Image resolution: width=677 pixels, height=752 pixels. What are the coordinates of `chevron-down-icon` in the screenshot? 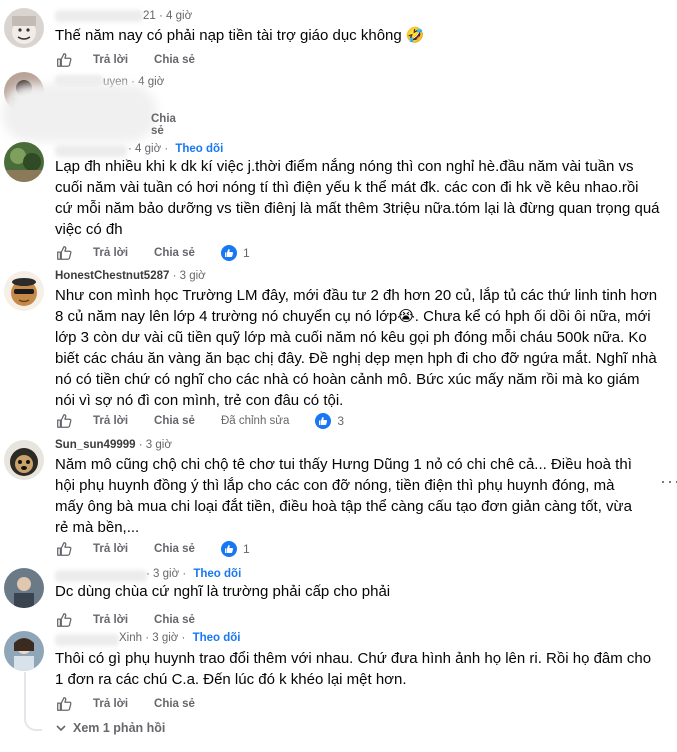 It's located at (61, 728).